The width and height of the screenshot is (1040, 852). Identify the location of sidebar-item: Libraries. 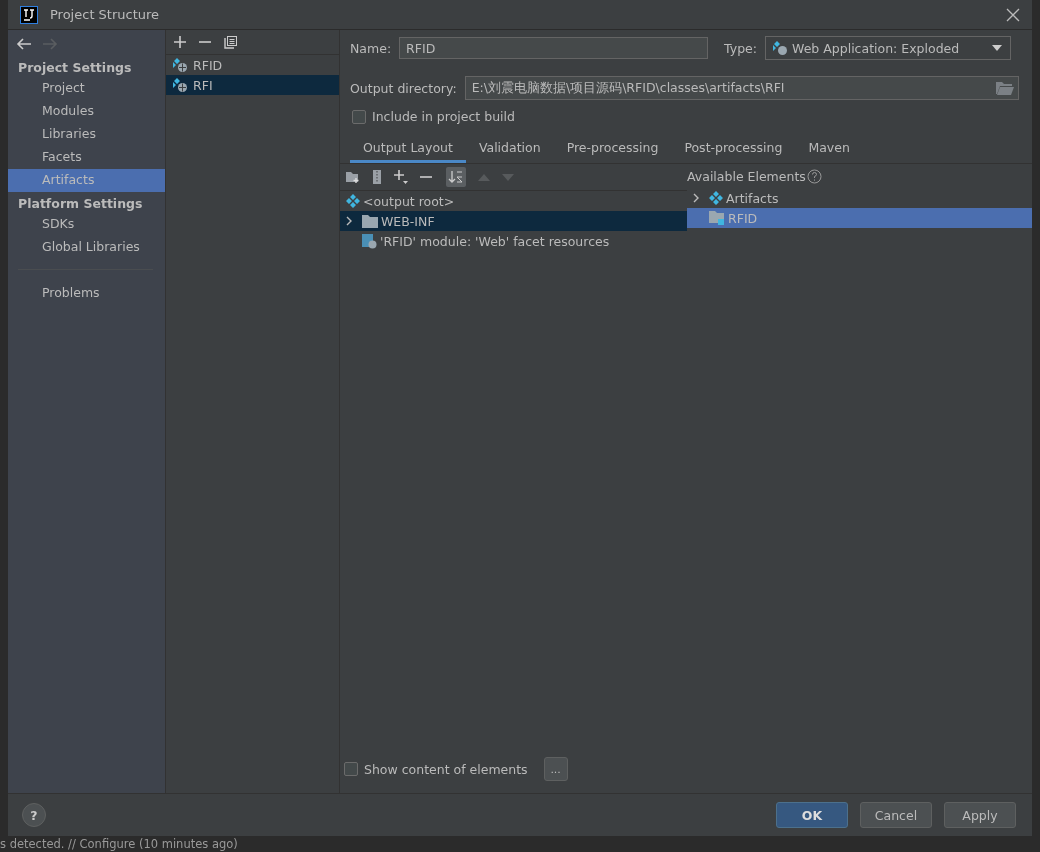
(86, 134).